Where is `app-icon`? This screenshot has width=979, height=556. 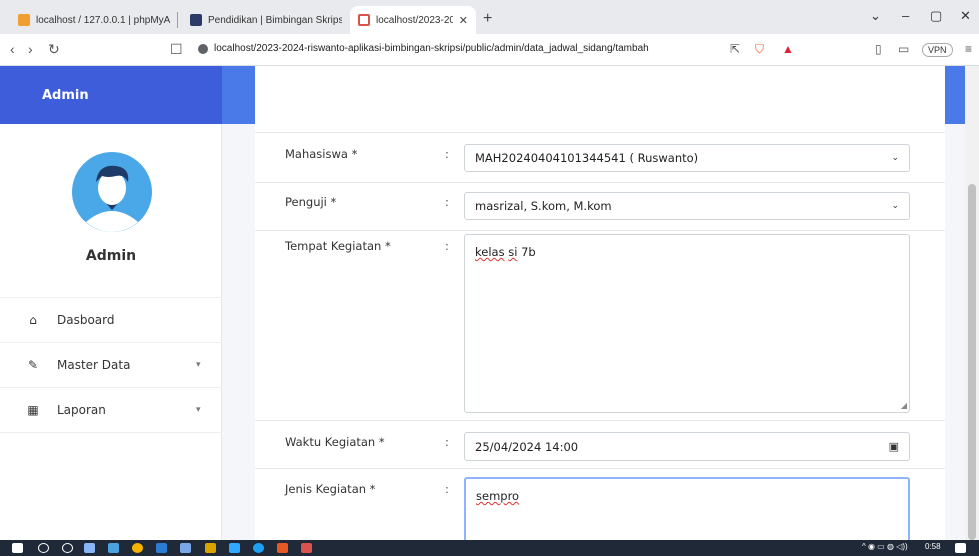
app-icon is located at coordinates (185, 548).